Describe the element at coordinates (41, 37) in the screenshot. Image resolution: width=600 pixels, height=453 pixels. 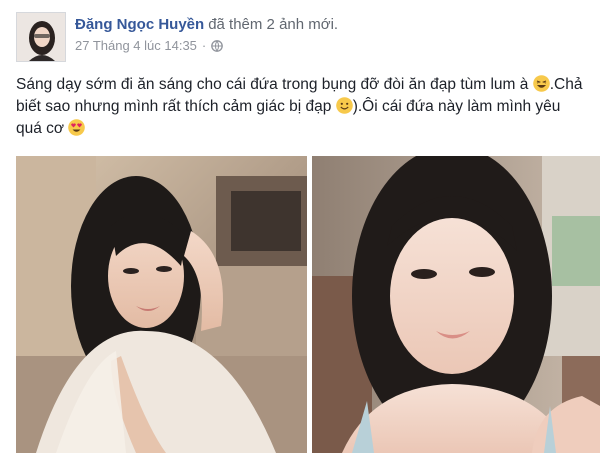
I see `author-avatar` at that location.